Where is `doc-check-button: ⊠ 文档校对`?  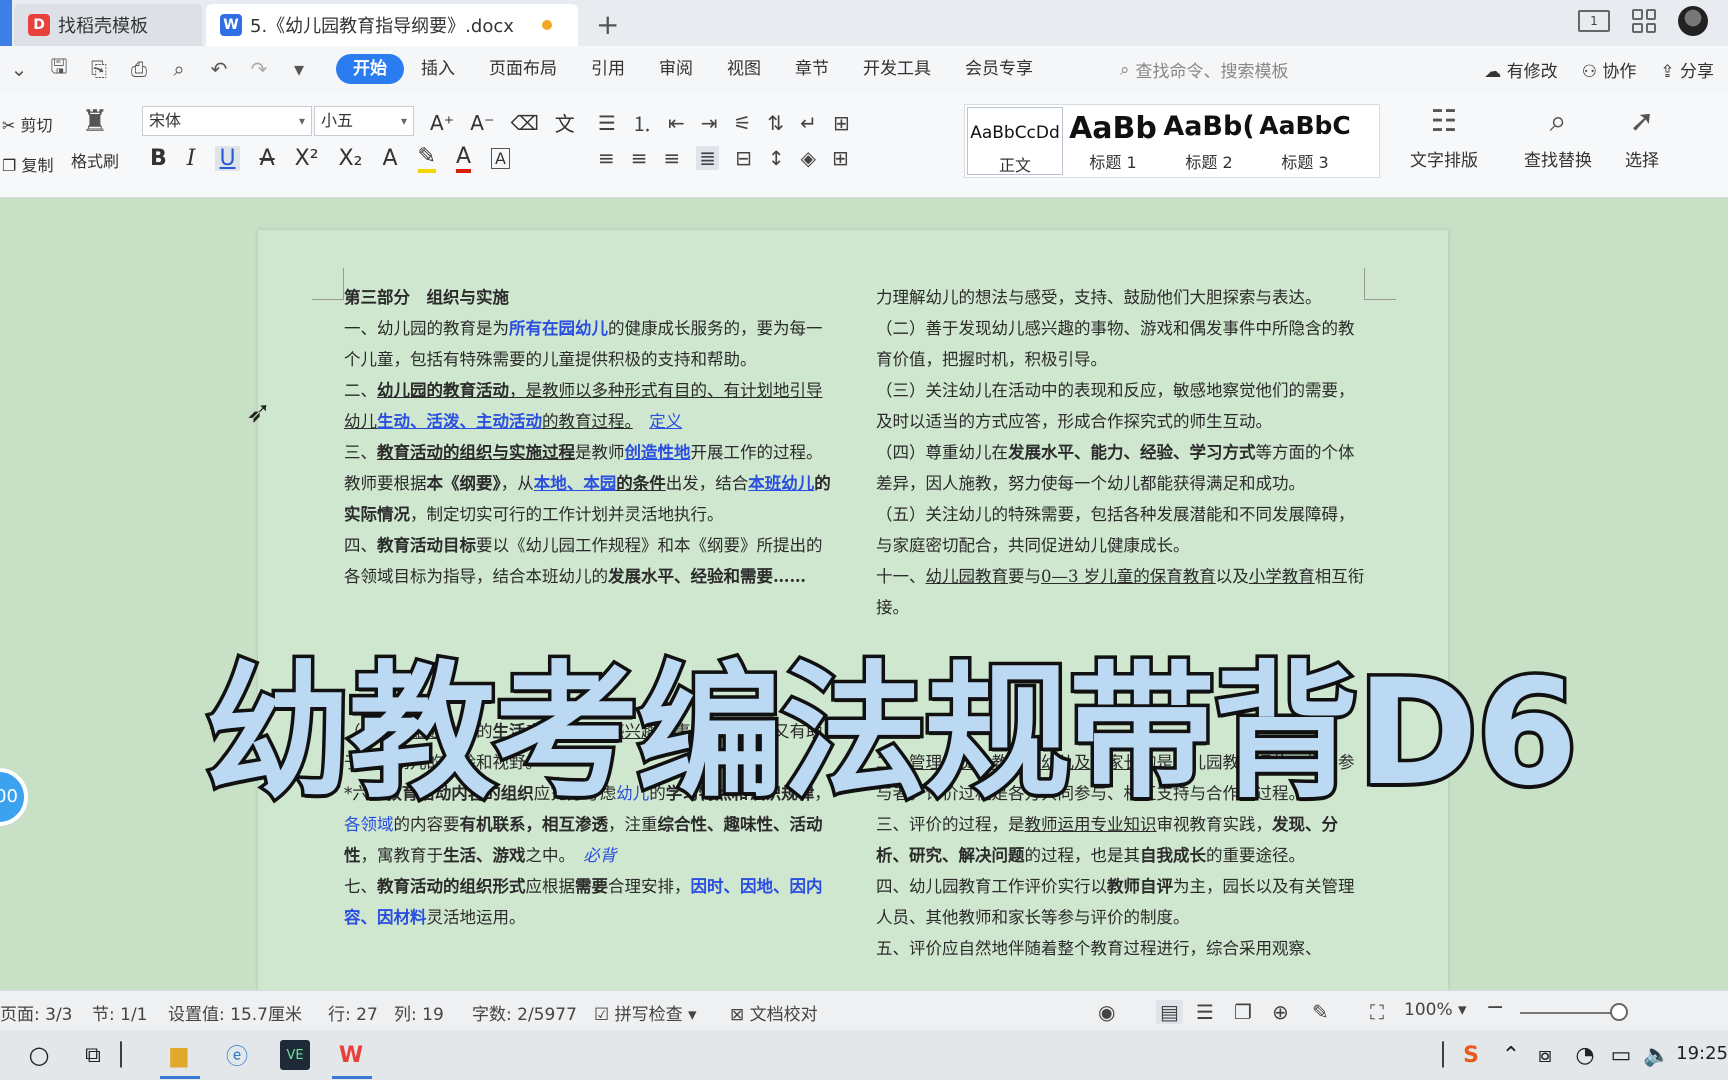 doc-check-button: ⊠ 文档校对 is located at coordinates (774, 1012).